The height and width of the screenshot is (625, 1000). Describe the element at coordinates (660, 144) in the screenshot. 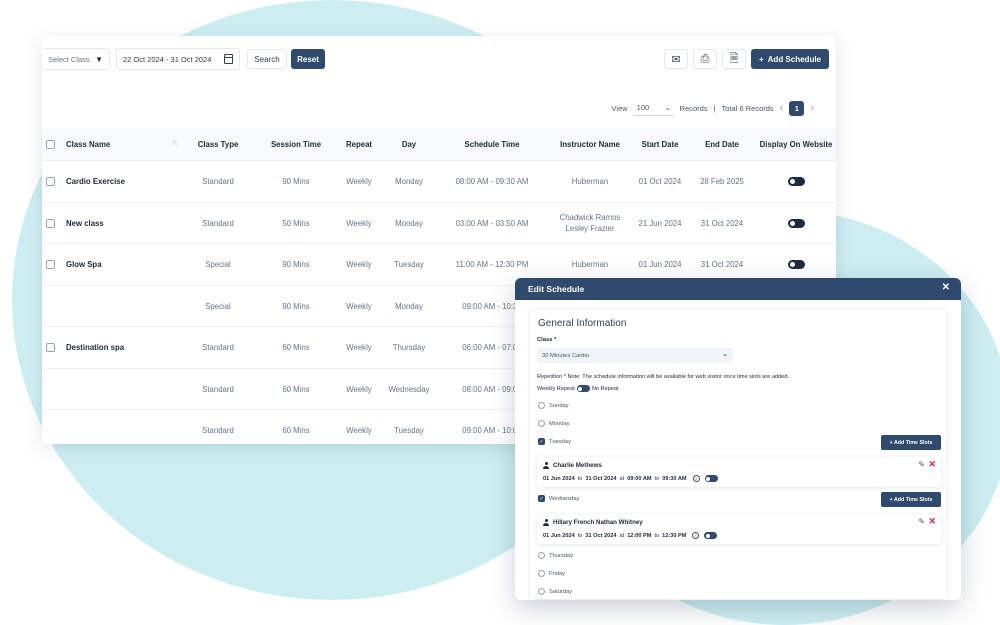

I see `column-start-date: Start Date` at that location.